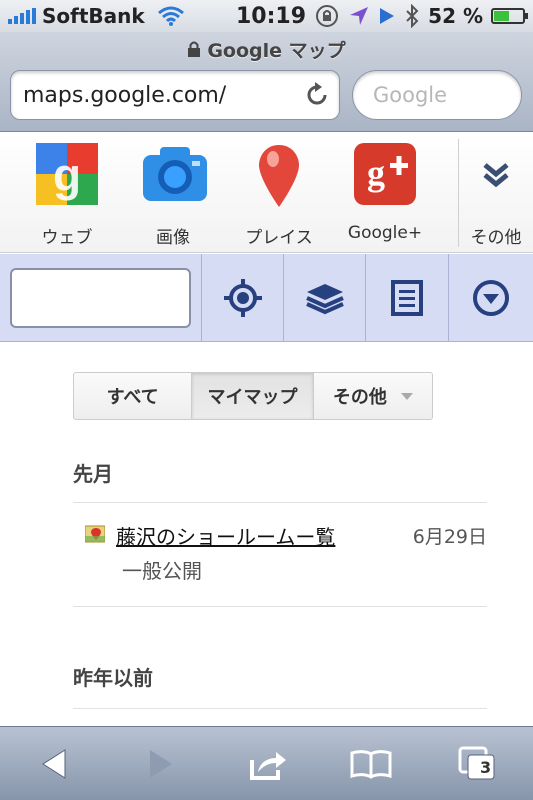  Describe the element at coordinates (174, 174) in the screenshot. I see `camera-icon` at that location.